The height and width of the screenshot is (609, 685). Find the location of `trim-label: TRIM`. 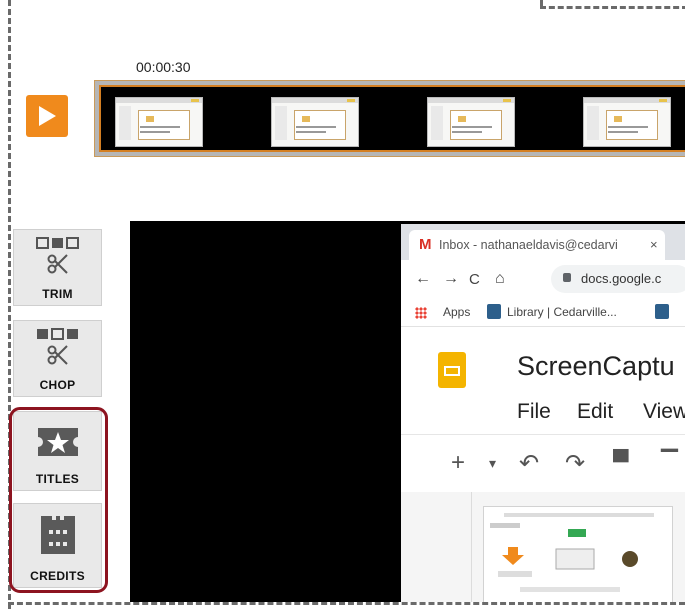

trim-label: TRIM is located at coordinates (57, 294).